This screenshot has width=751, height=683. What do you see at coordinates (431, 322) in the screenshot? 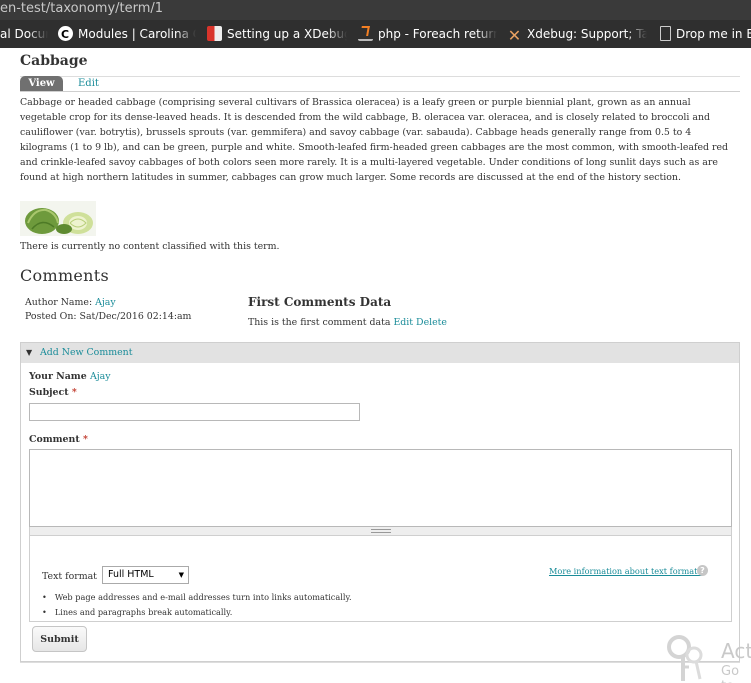
I see `comment-delete-link: Delete` at bounding box center [431, 322].